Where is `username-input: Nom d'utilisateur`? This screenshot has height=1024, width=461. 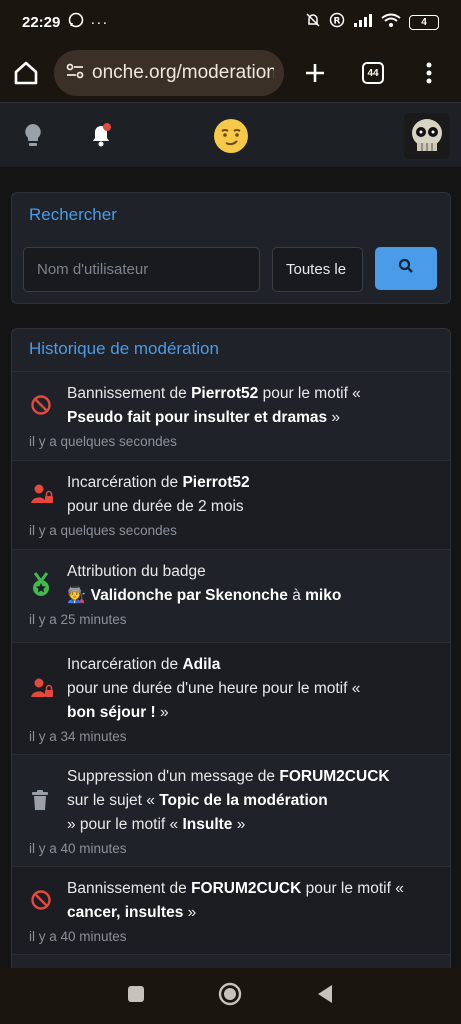 username-input: Nom d'utilisateur is located at coordinates (141, 269).